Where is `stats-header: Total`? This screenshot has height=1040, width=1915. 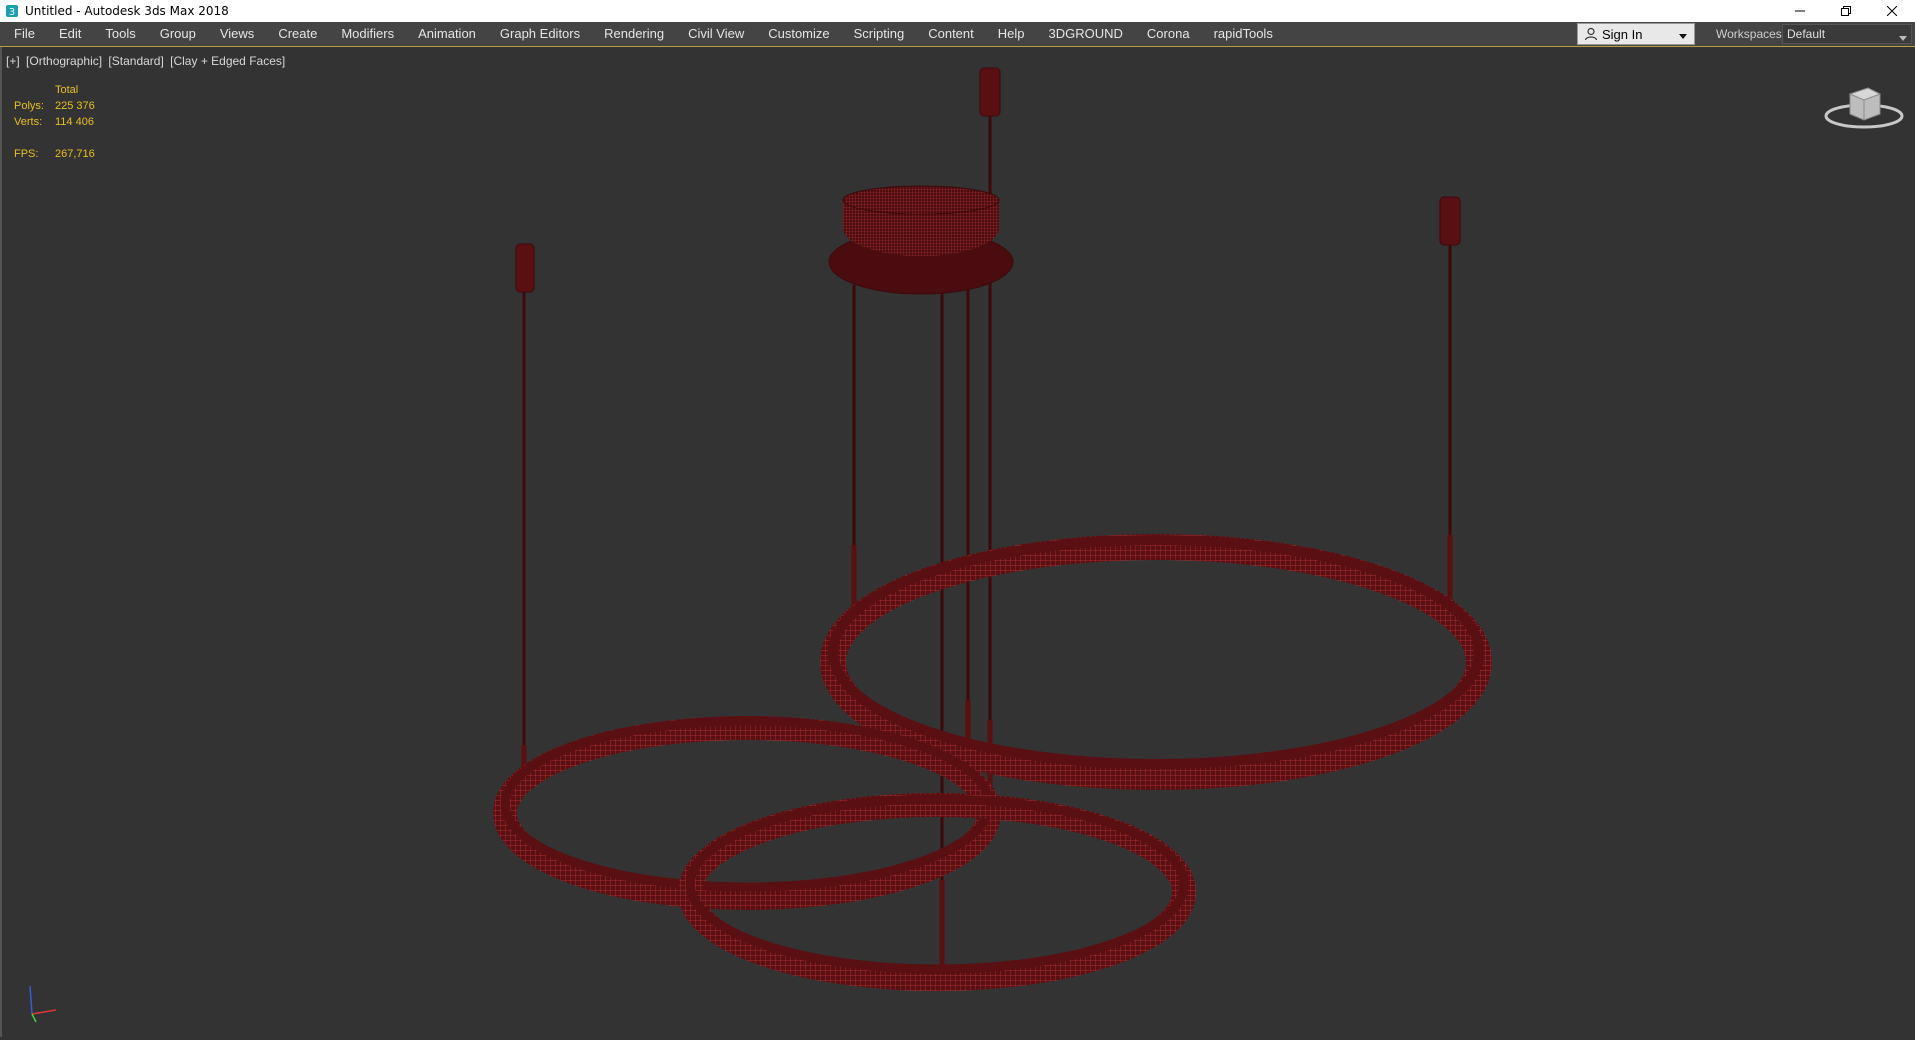
stats-header: Total is located at coordinates (67, 90).